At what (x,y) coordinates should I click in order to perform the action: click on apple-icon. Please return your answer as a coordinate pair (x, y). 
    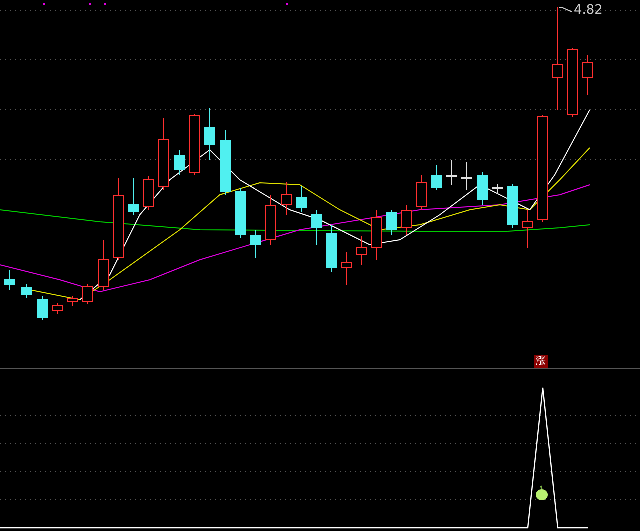
    Looking at the image, I should click on (542, 493).